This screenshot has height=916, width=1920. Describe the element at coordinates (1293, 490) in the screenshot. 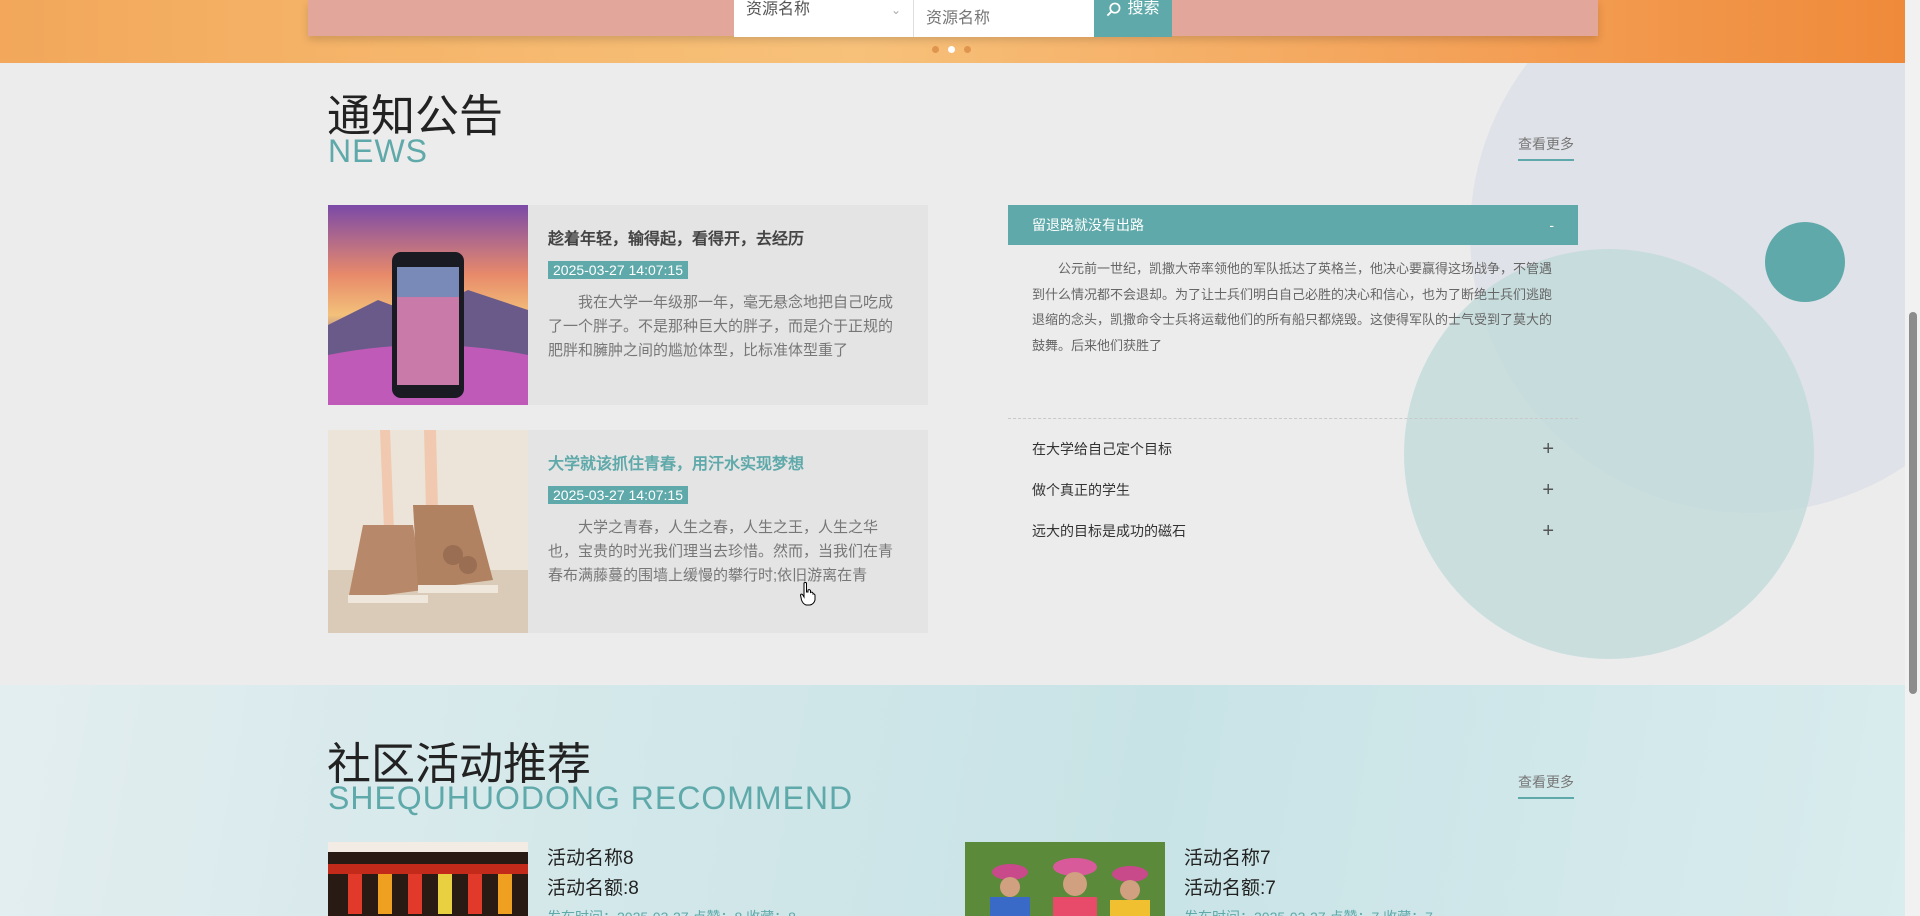

I see `accordion-item: 做个真正的学生 +` at that location.